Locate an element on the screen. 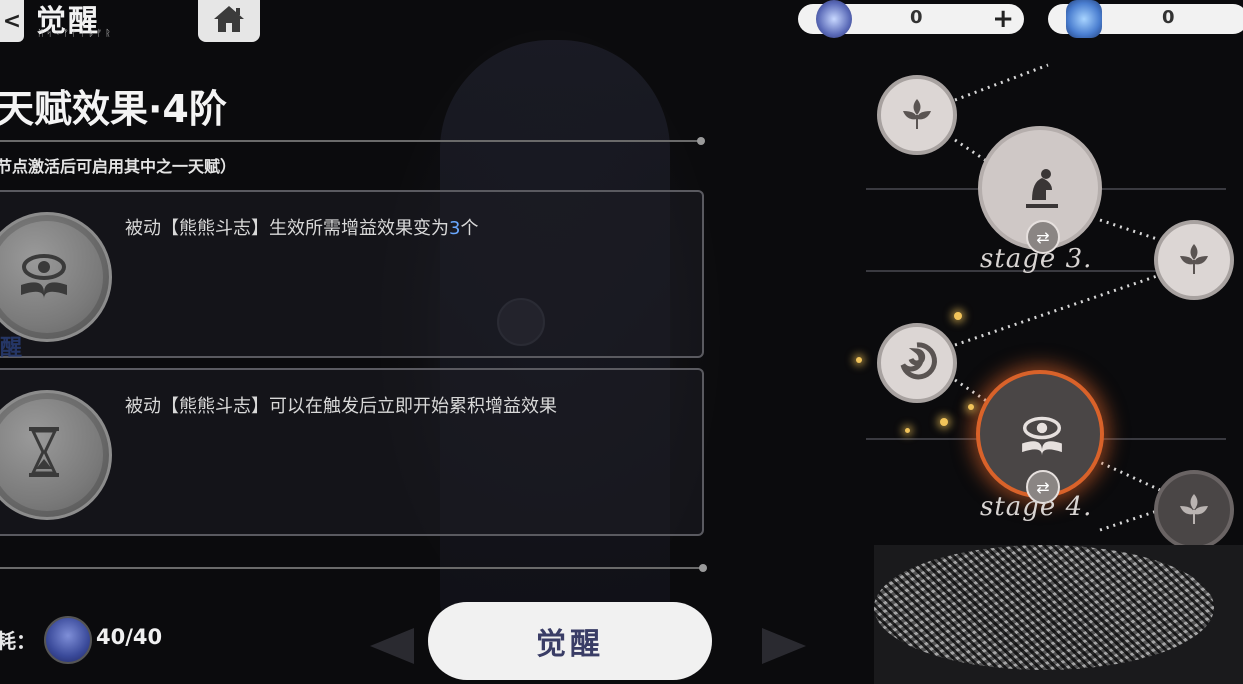 This screenshot has width=1243, height=684. stage-4-label: stage 4. is located at coordinates (1036, 507).